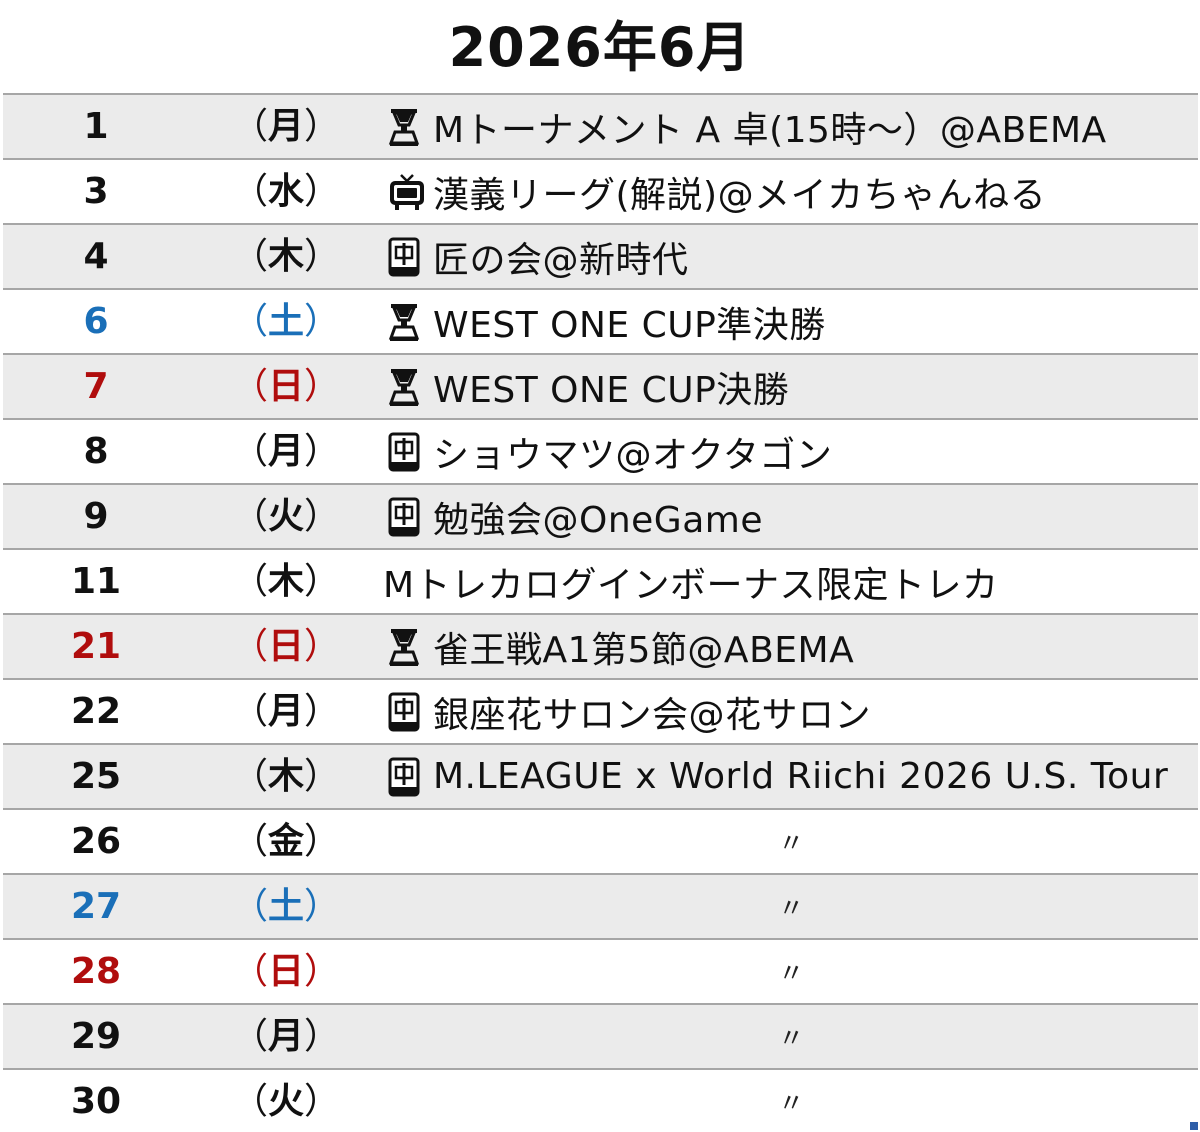 The height and width of the screenshot is (1132, 1200). I want to click on table-row: 22 （月） 銀座花サロン会@花サロン, so click(600, 712).